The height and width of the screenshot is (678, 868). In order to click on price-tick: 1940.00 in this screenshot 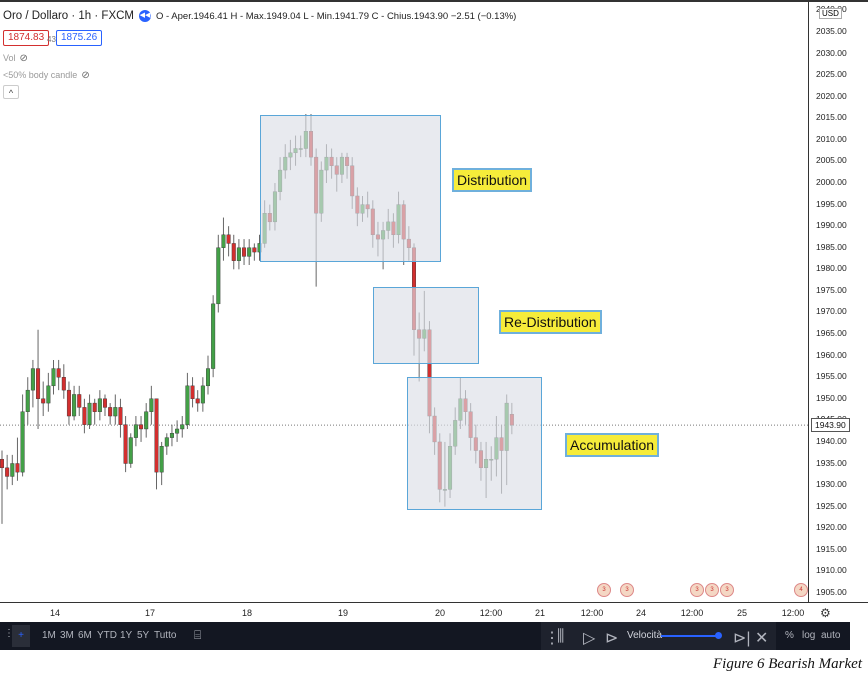, I will do `click(831, 440)`.